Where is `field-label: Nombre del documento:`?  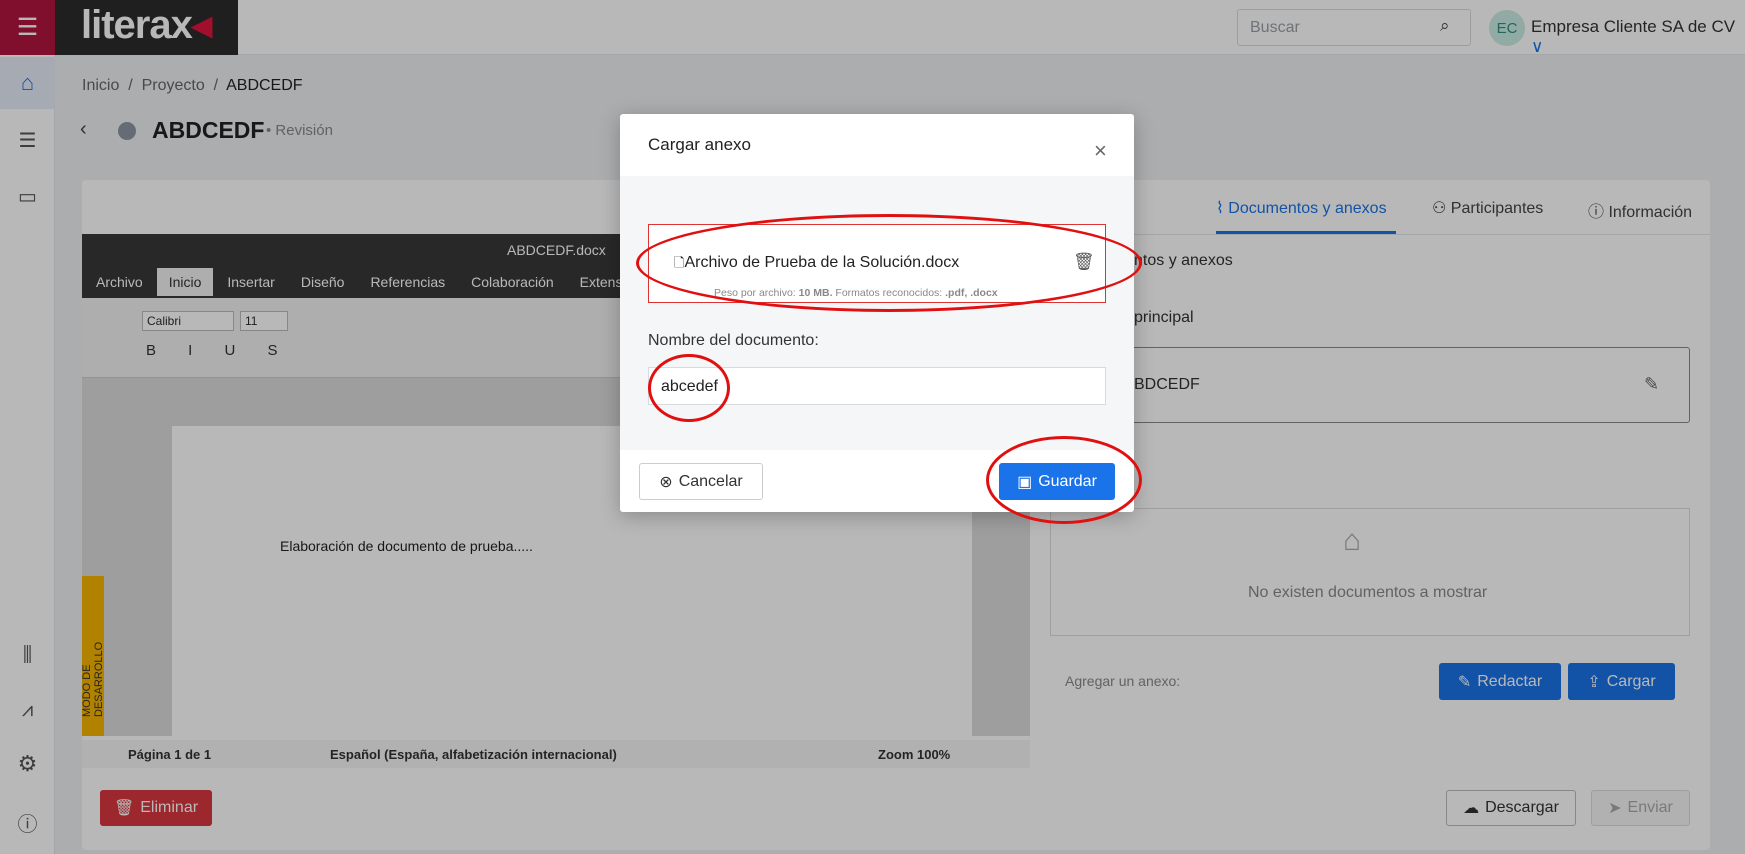 field-label: Nombre del documento: is located at coordinates (733, 340).